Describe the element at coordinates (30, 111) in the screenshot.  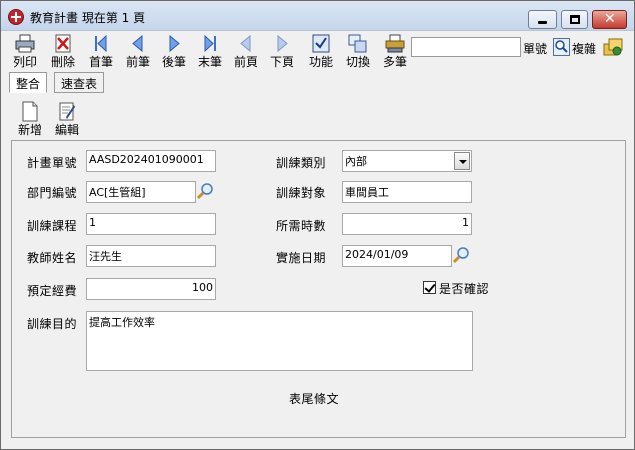
I see `new-document-icon` at that location.